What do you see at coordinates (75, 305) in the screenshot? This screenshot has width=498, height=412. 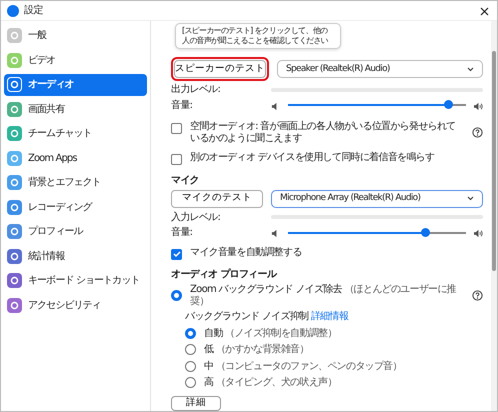 I see `sidebar-item: アクセシビリティ` at bounding box center [75, 305].